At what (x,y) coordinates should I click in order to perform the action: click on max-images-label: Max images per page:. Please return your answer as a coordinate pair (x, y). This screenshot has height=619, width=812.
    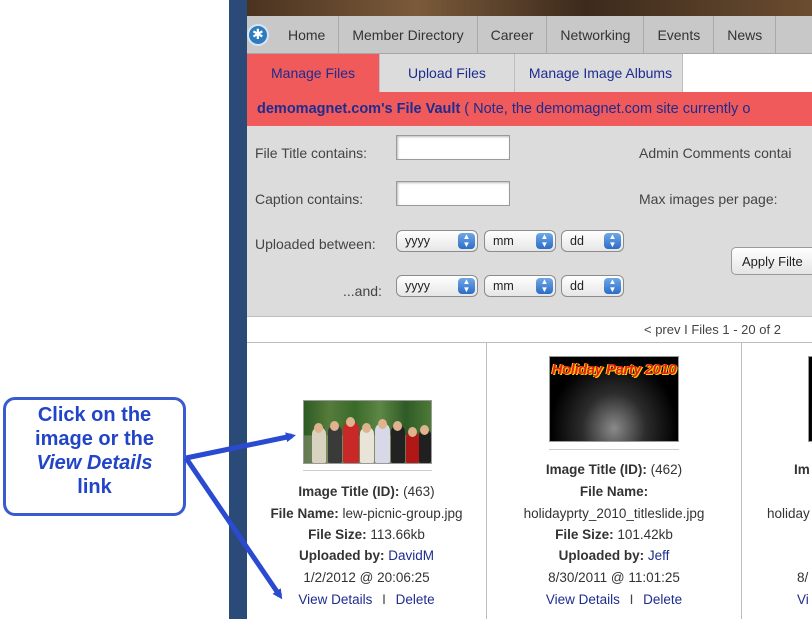
    Looking at the image, I should click on (708, 199).